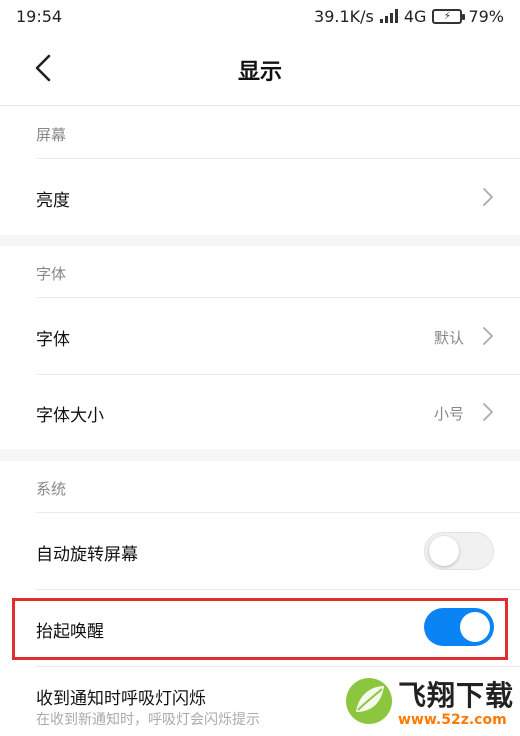 This screenshot has width=520, height=736. Describe the element at coordinates (51, 274) in the screenshot. I see `section-label-font: 字体` at that location.